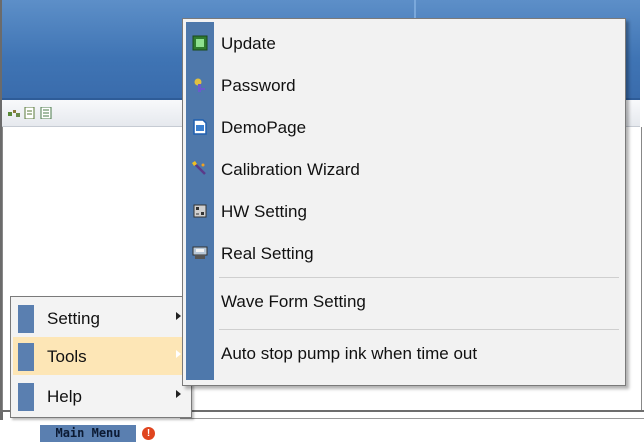  What do you see at coordinates (14, 113) in the screenshot?
I see `toolbar-network-icon` at bounding box center [14, 113].